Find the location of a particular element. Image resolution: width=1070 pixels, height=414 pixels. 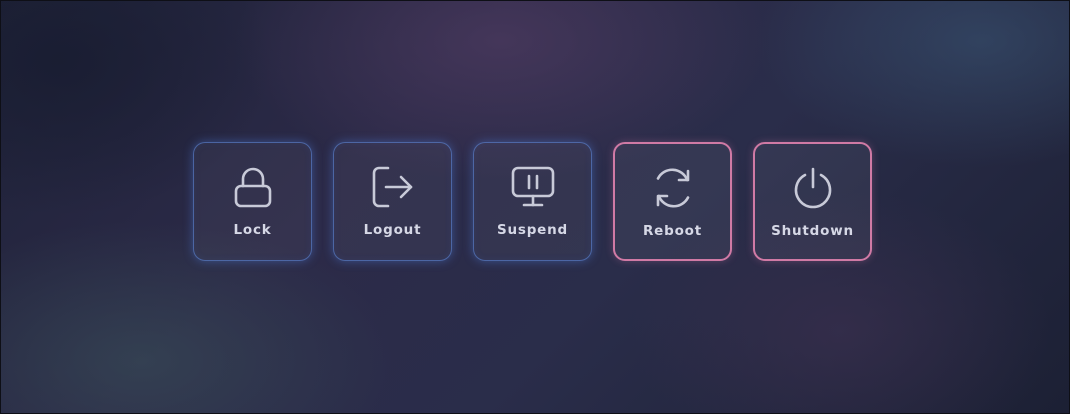

lock-icon is located at coordinates (253, 187).